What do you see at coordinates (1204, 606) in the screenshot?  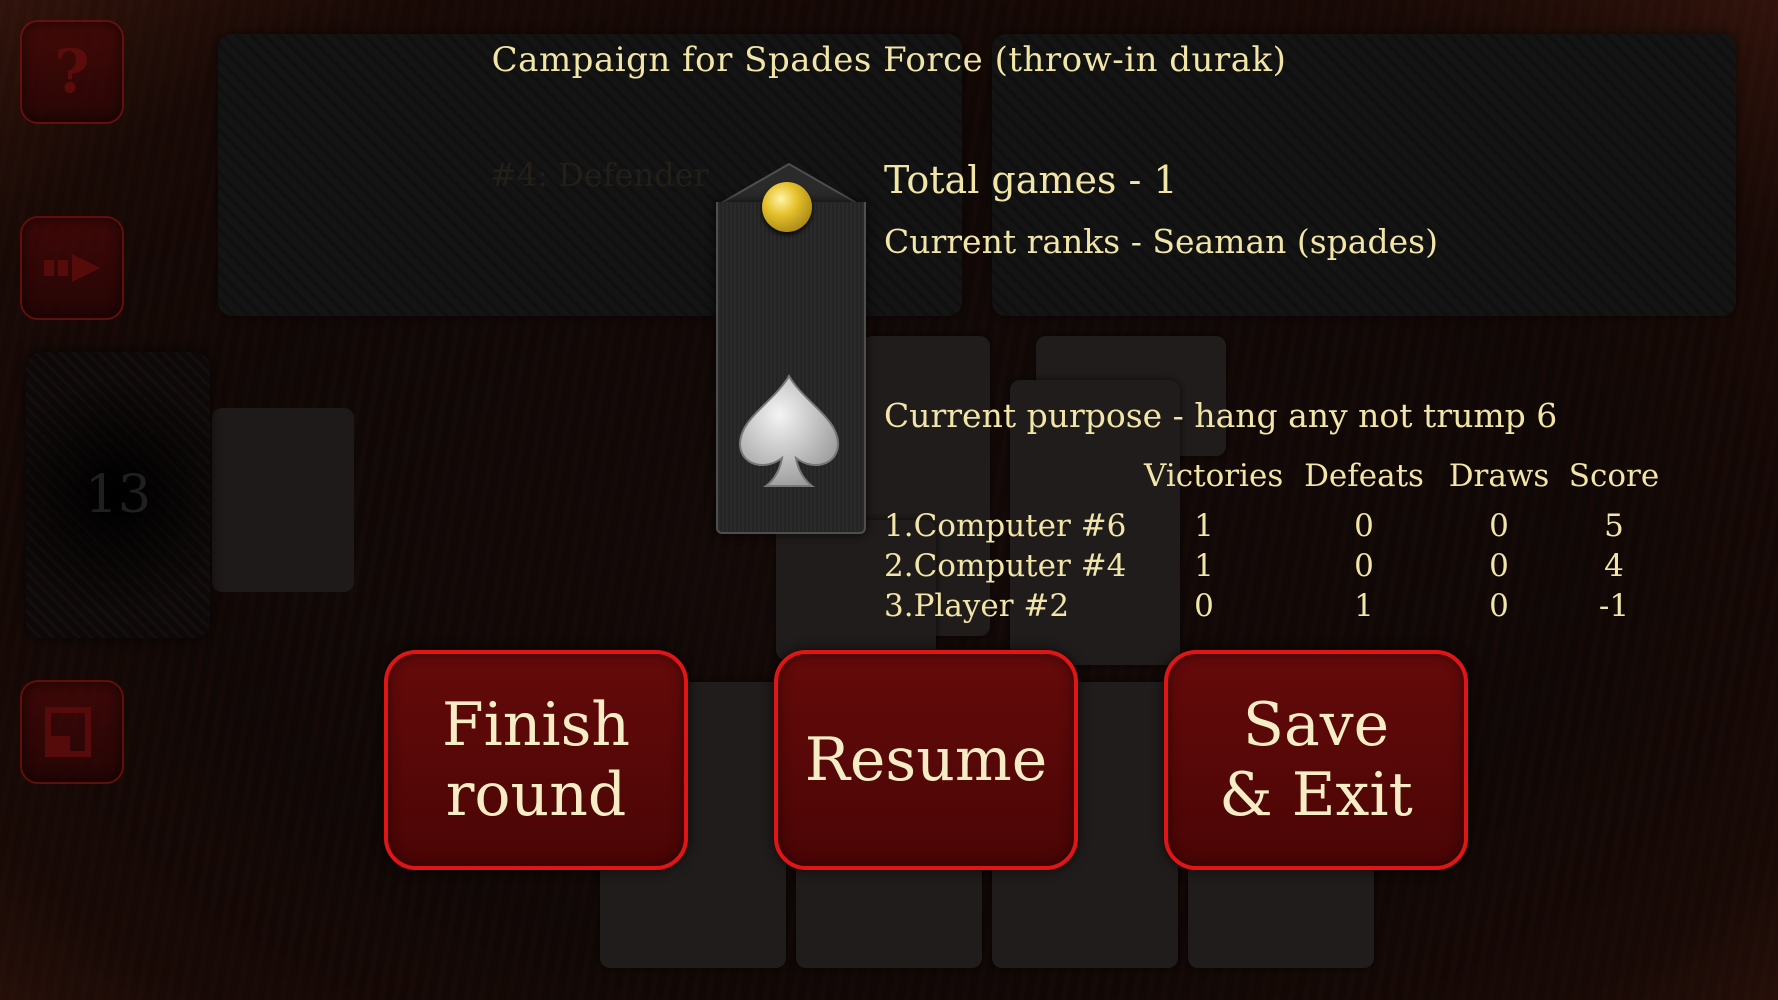 I see `row-victories: 0` at bounding box center [1204, 606].